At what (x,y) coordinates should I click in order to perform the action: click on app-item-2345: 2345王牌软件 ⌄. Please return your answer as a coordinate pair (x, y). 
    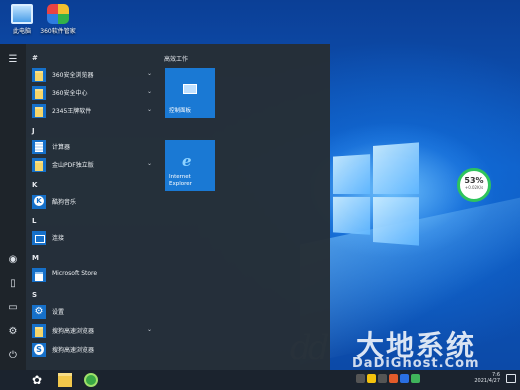
    Looking at the image, I should click on (93, 111).